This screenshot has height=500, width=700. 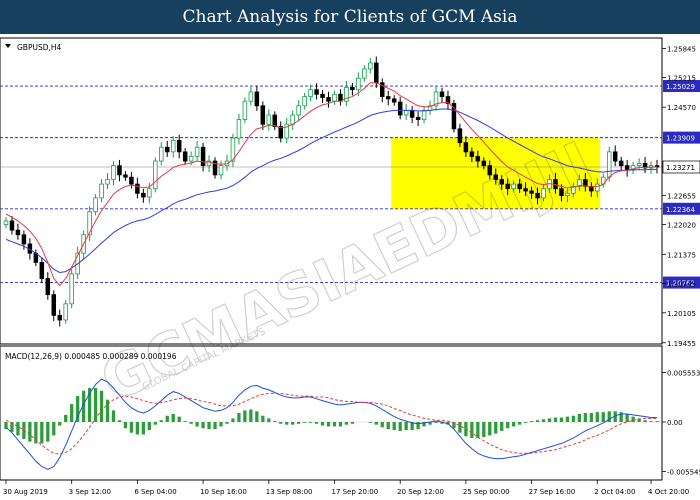 What do you see at coordinates (90, 492) in the screenshot?
I see `time-tick-label-1: 3 Sep 12:00` at bounding box center [90, 492].